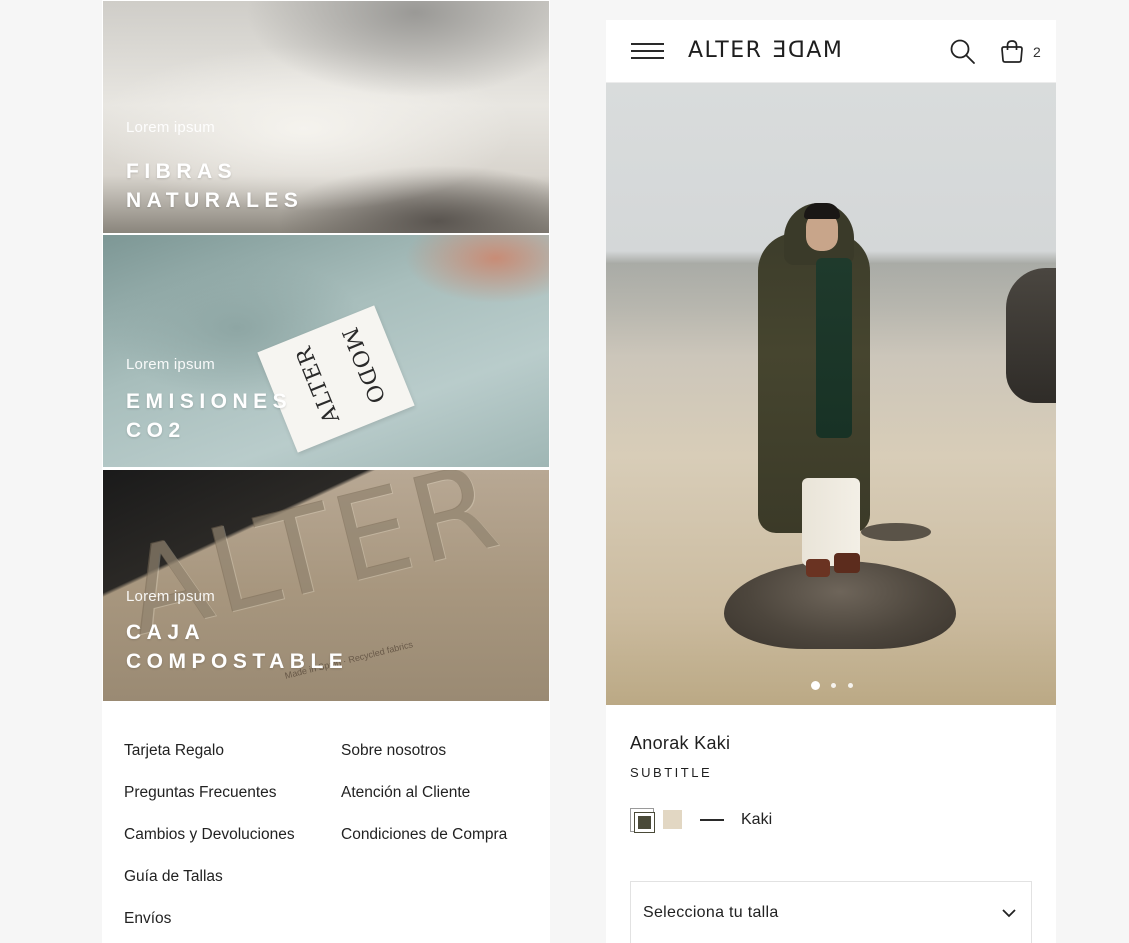  I want to click on footer-link-terms: Condiciones de Compra, so click(424, 847).